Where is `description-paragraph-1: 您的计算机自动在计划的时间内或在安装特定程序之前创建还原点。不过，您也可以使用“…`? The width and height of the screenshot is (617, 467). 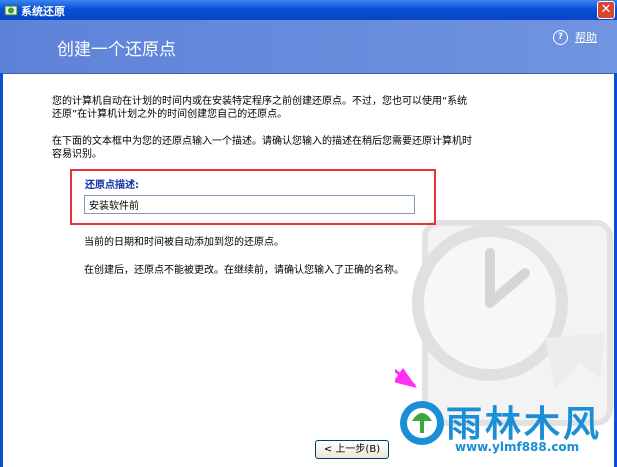 description-paragraph-1: 您的计算机自动在计划的时间内或在安装特定程序之前创建还原点。不过，您也可以使用“… is located at coordinates (260, 108).